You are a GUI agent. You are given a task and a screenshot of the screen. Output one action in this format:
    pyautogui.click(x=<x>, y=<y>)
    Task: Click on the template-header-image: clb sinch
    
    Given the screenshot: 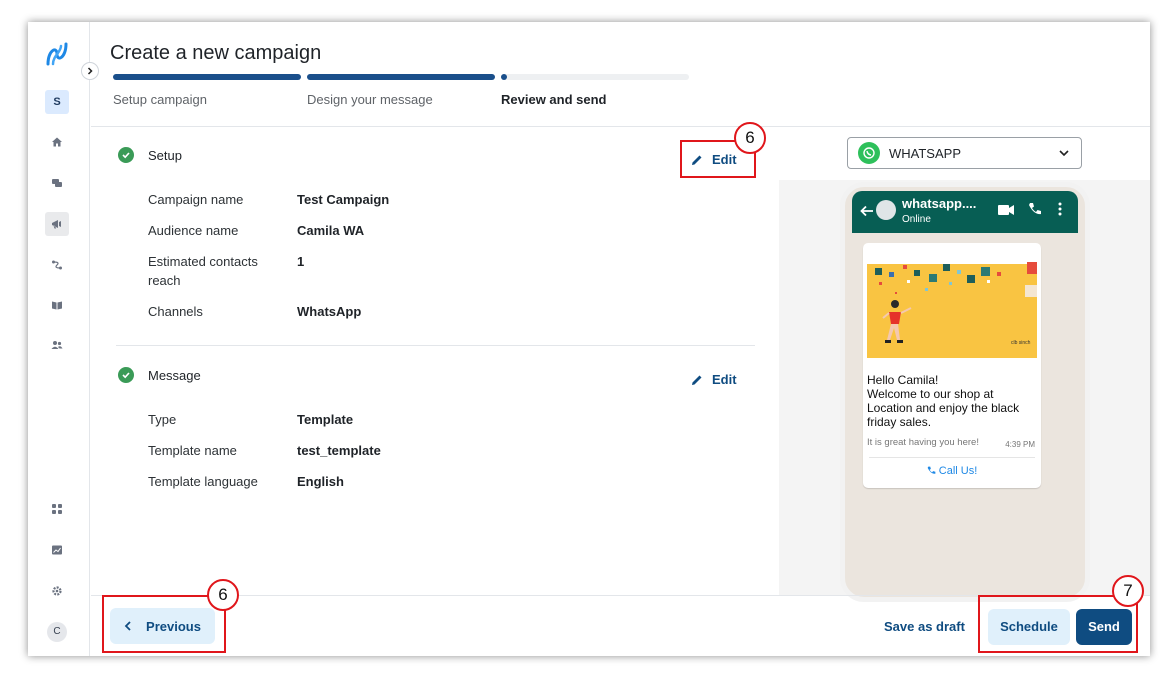 What is the action you would take?
    pyautogui.click(x=952, y=305)
    